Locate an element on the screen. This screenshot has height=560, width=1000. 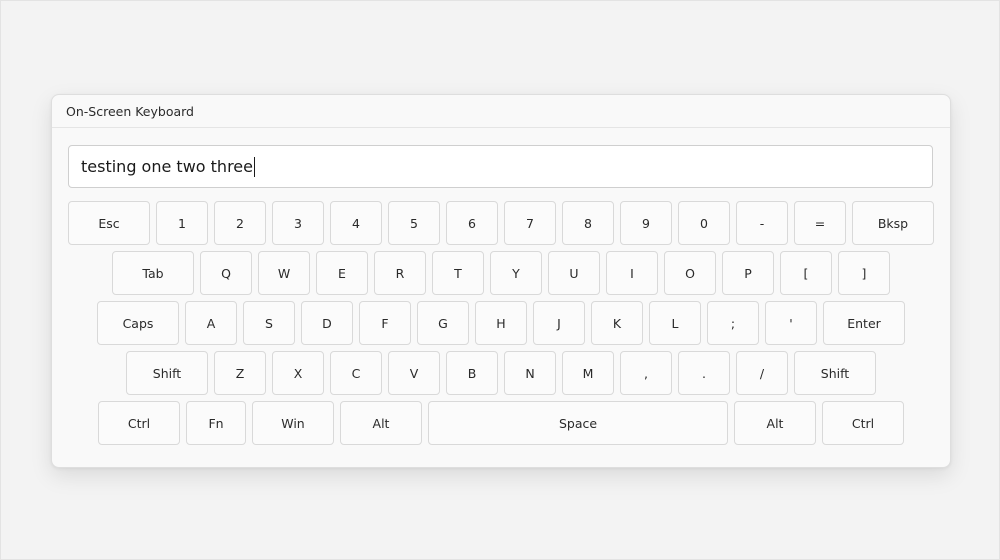
key-3: 3 is located at coordinates (298, 223).